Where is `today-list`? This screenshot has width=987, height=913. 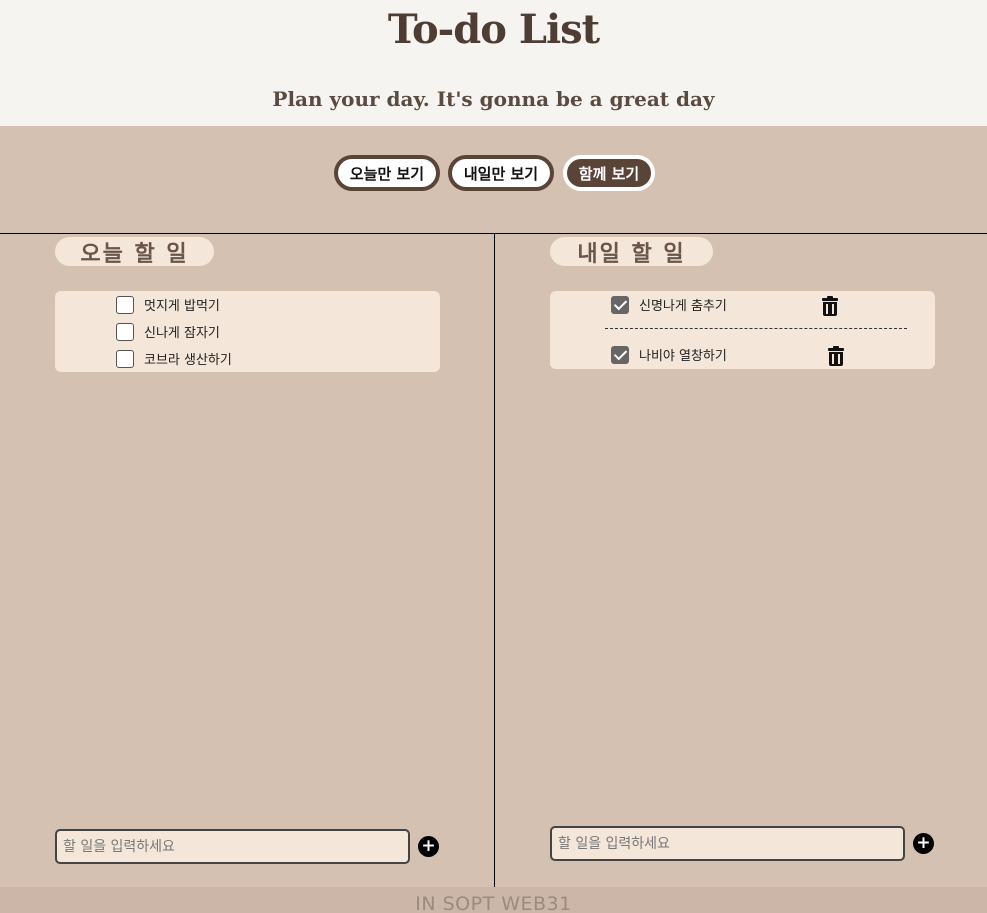
today-list is located at coordinates (247, 331).